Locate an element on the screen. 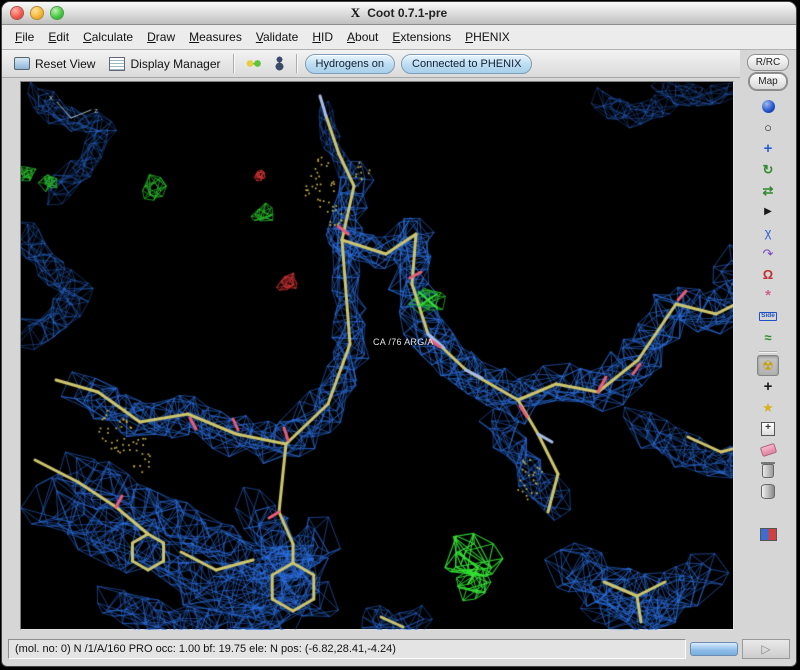 The width and height of the screenshot is (800, 670). move-cross-icon: + is located at coordinates (768, 148).